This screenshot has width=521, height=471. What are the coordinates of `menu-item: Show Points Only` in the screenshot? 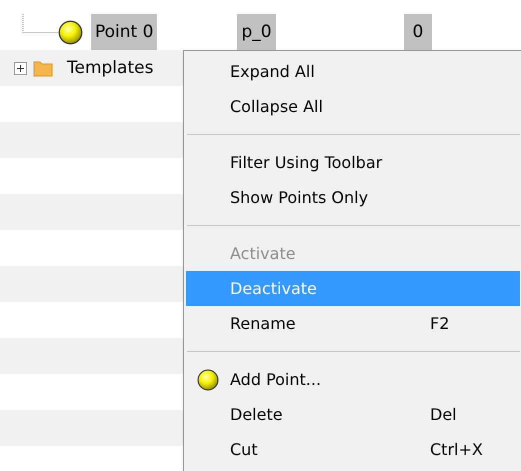 It's located at (353, 197).